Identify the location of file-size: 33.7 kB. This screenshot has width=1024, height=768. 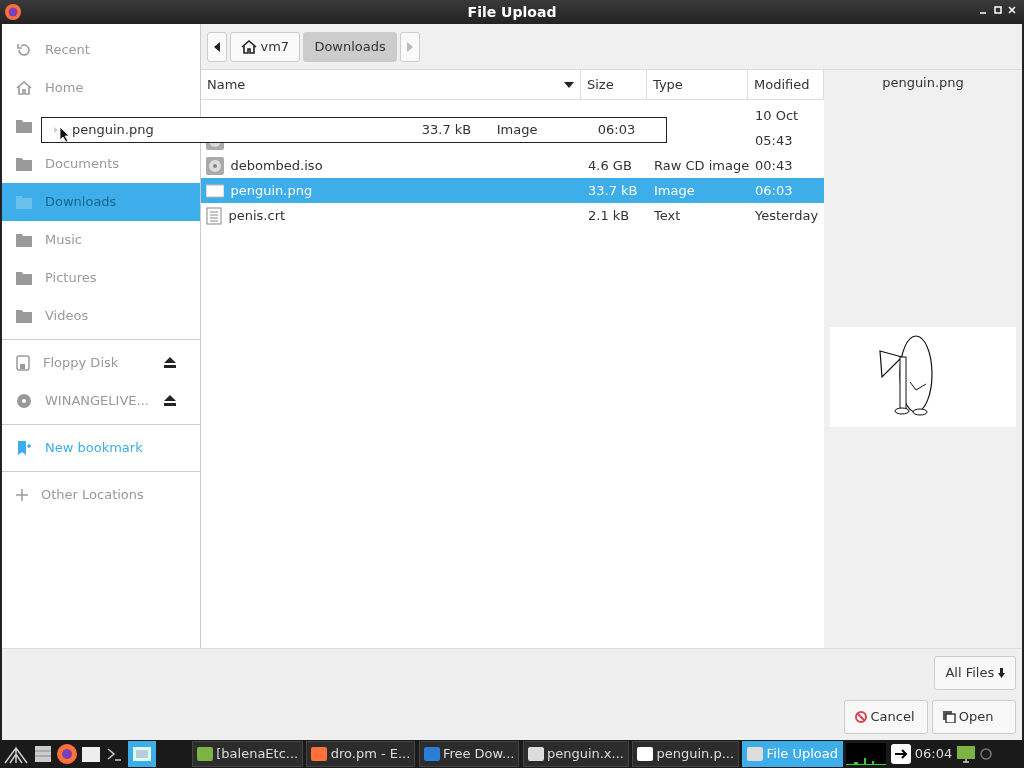
(447, 130).